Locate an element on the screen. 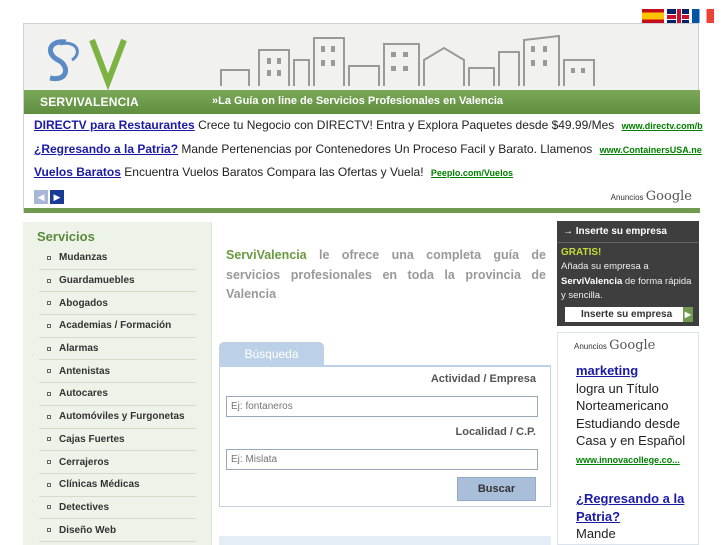 The image size is (727, 545). ad-title-link: marketing is located at coordinates (607, 370).